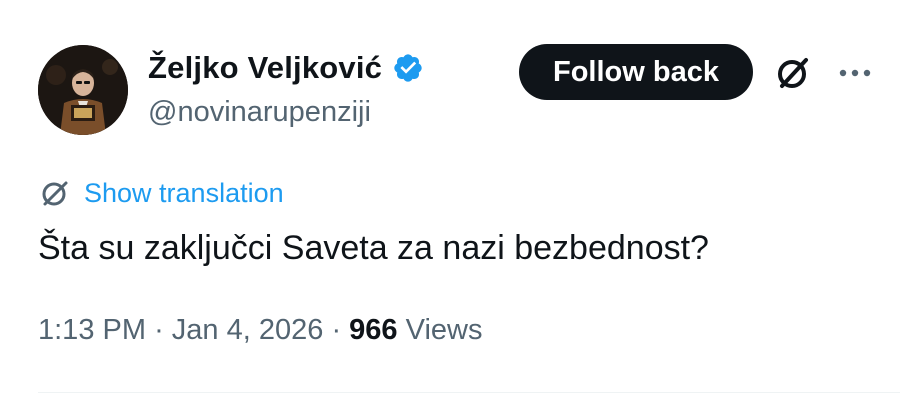 The width and height of the screenshot is (900, 401). Describe the element at coordinates (55, 193) in the screenshot. I see `translate-icon` at that location.